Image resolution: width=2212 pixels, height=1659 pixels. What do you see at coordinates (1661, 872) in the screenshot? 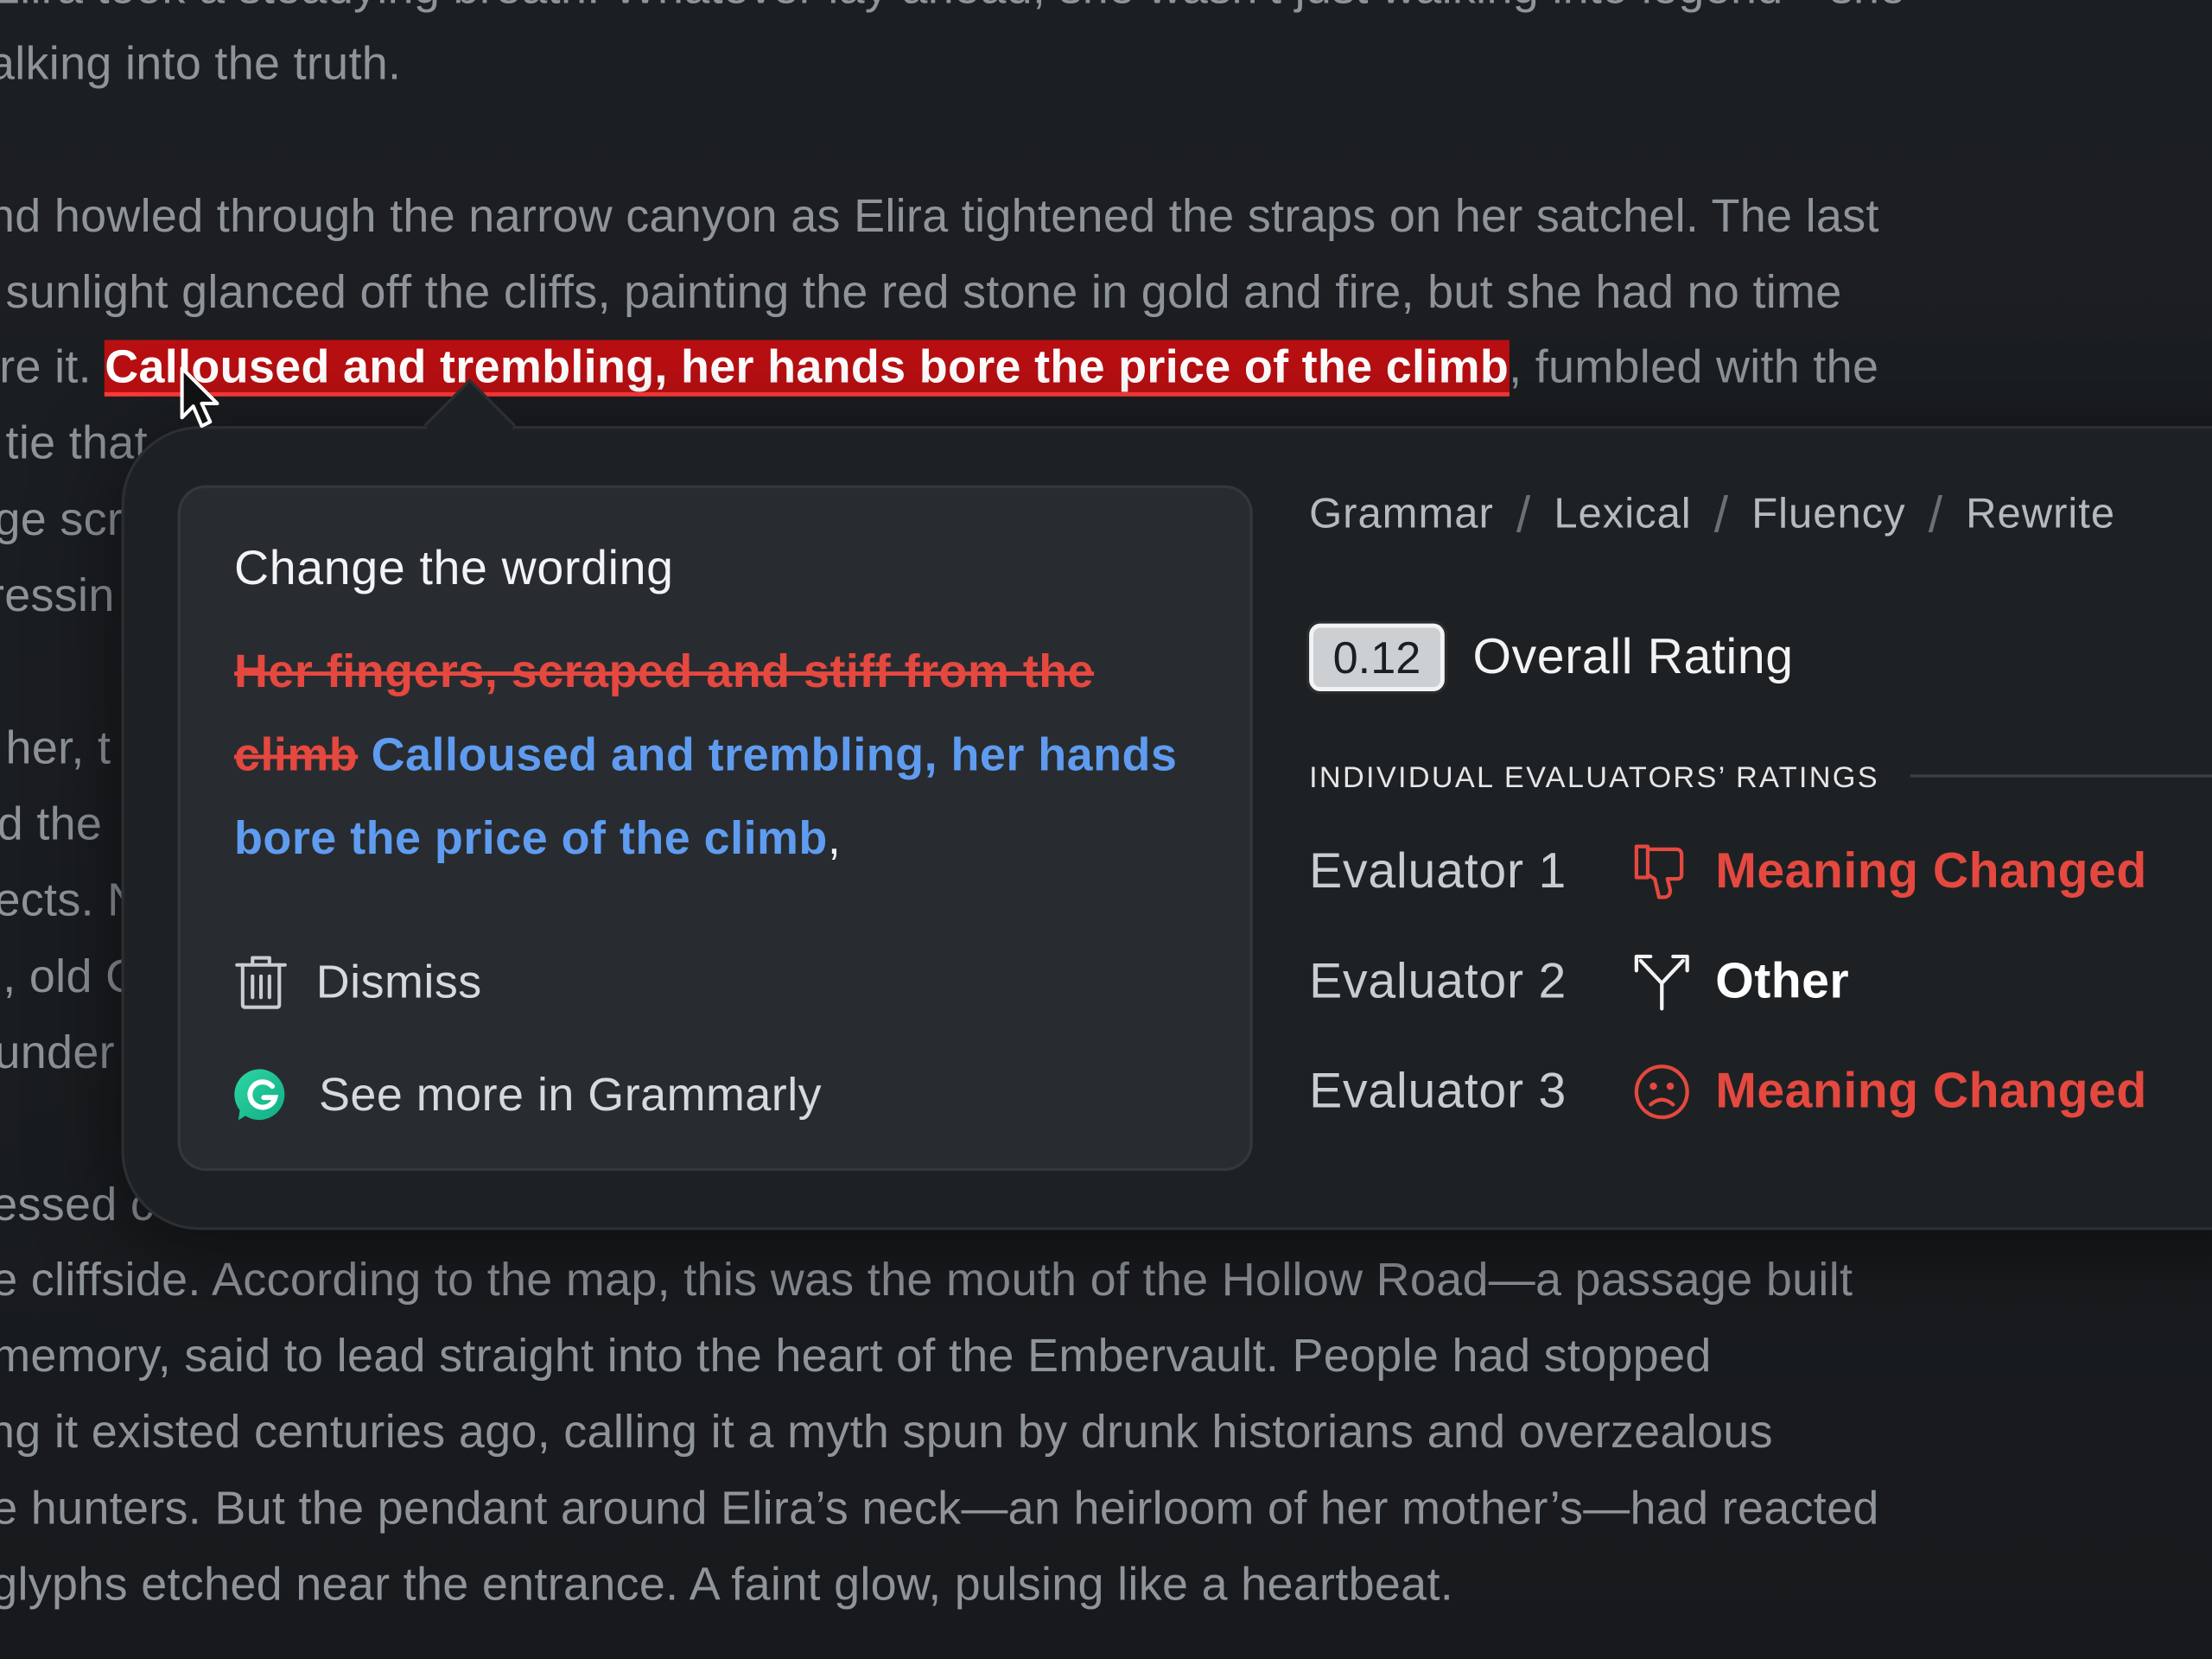
I see `thumbs-down-icon` at bounding box center [1661, 872].